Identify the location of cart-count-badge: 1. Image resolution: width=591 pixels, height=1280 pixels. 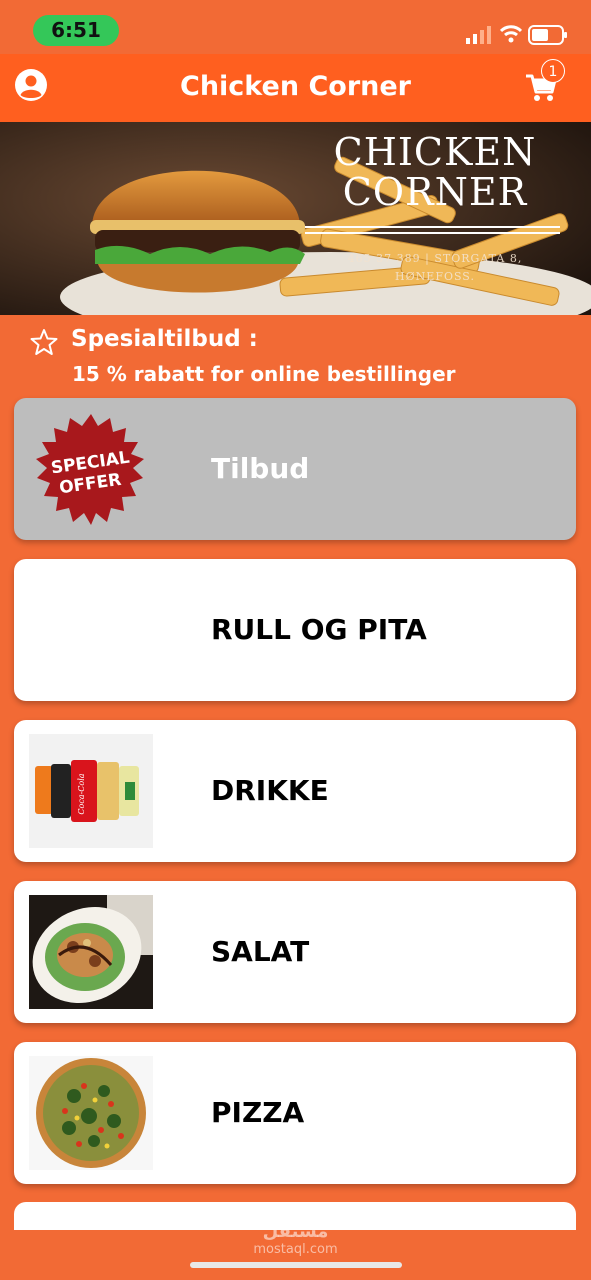
(553, 71).